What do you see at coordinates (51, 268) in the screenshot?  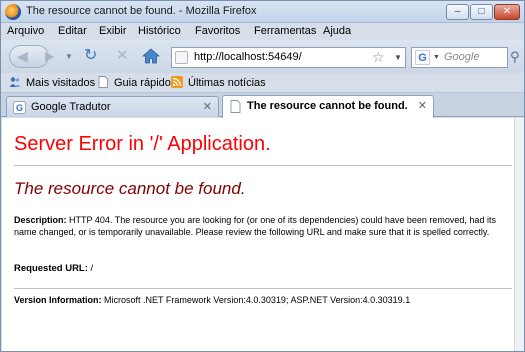 I see `requested-url-label: Requested URL:` at bounding box center [51, 268].